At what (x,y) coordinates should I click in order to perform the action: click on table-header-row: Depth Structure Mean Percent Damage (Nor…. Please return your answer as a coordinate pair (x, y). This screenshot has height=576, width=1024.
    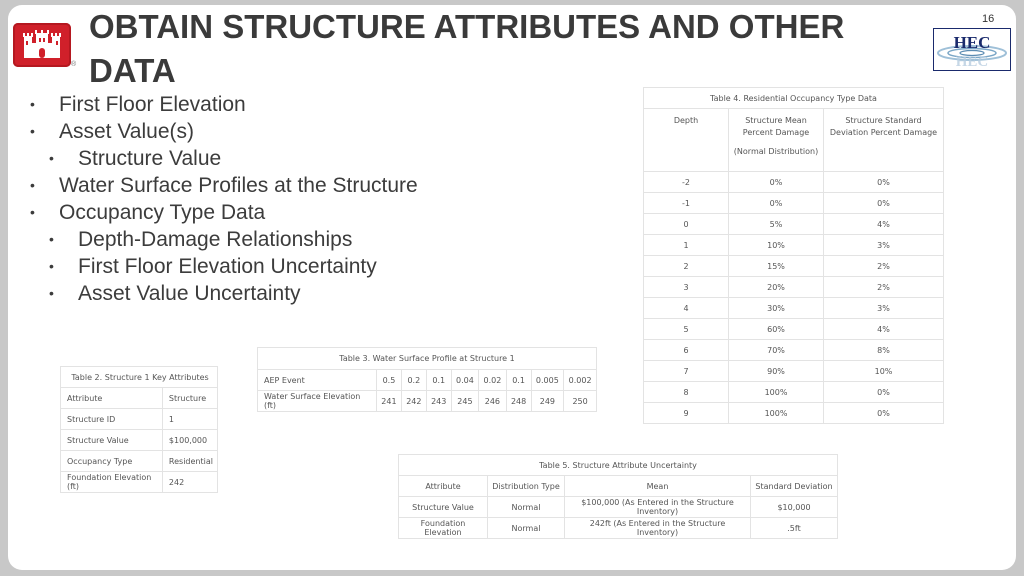
    Looking at the image, I should click on (793, 140).